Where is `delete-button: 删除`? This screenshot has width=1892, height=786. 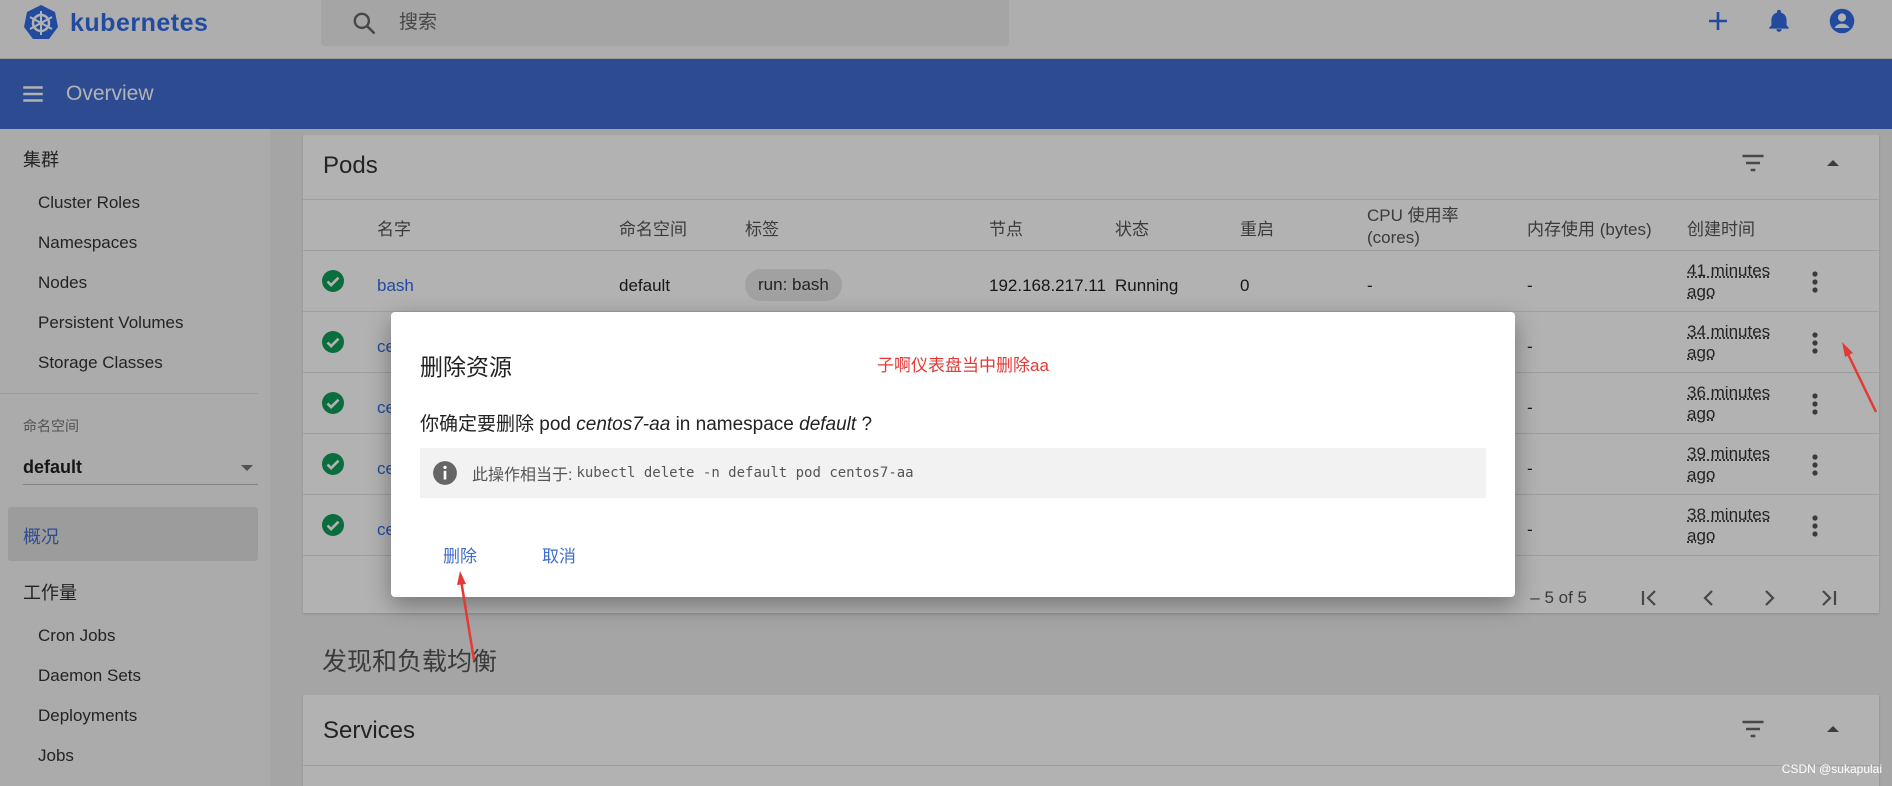
delete-button: 删除 is located at coordinates (460, 554).